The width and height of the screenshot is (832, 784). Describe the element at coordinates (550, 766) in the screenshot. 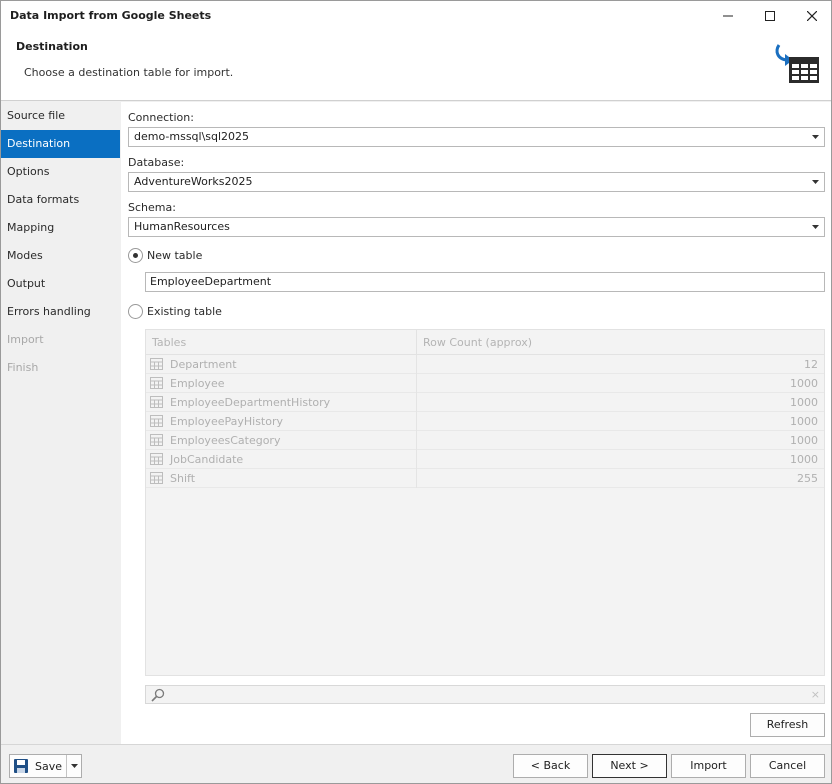

I see `back-button: < Back` at that location.